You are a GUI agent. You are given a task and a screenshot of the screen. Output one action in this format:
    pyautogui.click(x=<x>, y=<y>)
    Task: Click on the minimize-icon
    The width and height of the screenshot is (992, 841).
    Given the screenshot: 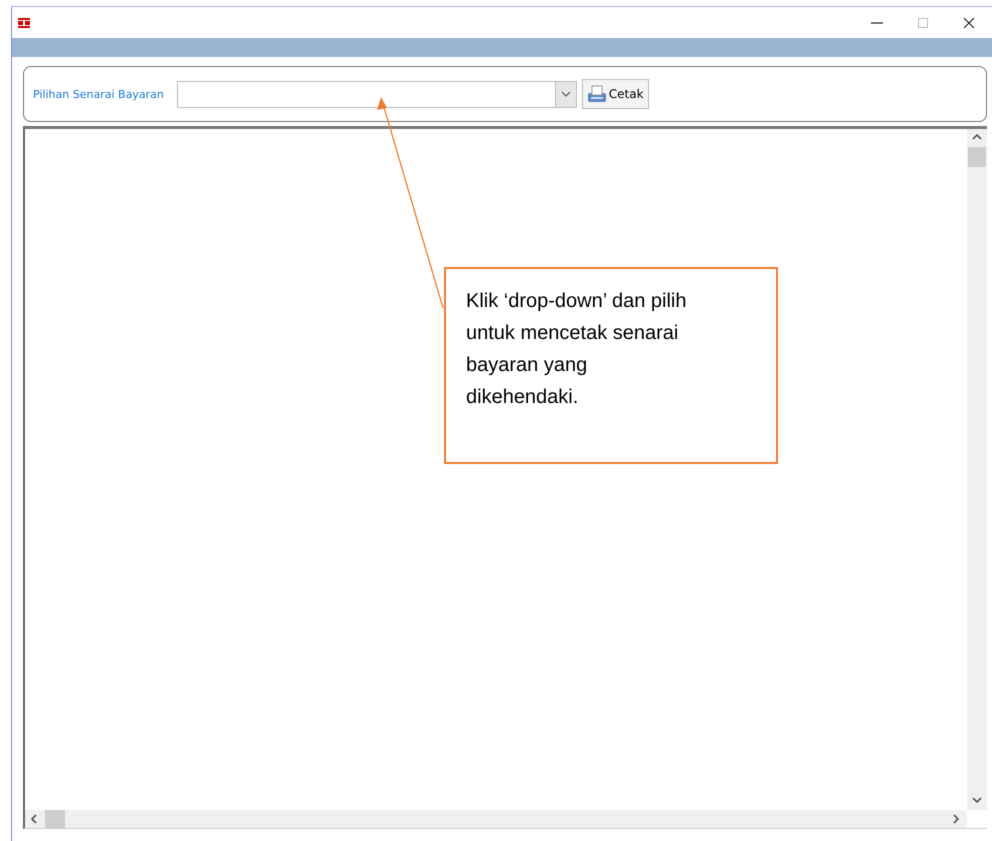 What is the action you would take?
    pyautogui.click(x=877, y=23)
    